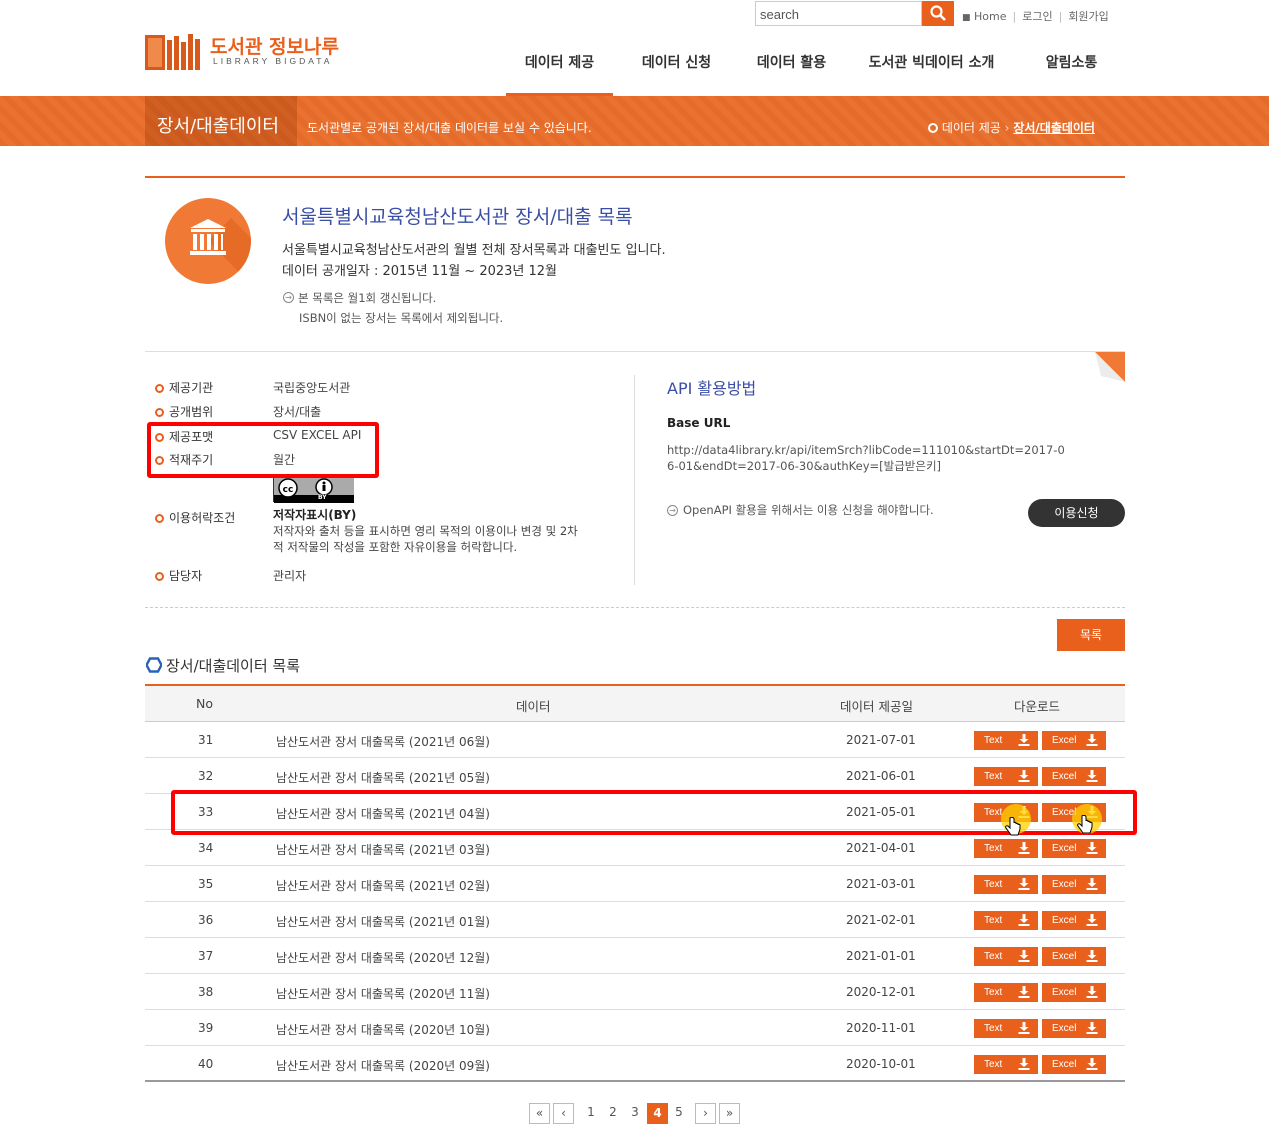  What do you see at coordinates (635, 1113) in the screenshot?
I see `page-3: 3` at bounding box center [635, 1113].